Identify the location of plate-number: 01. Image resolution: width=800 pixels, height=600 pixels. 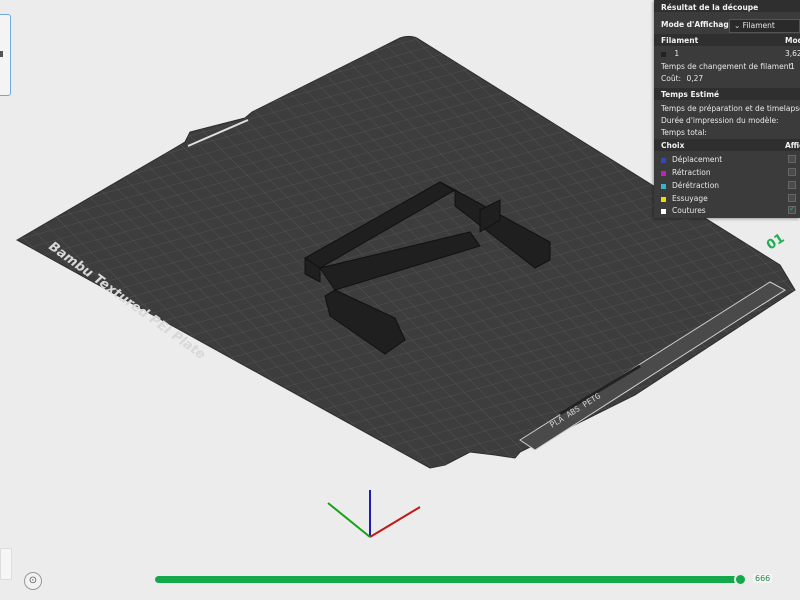
(775, 242).